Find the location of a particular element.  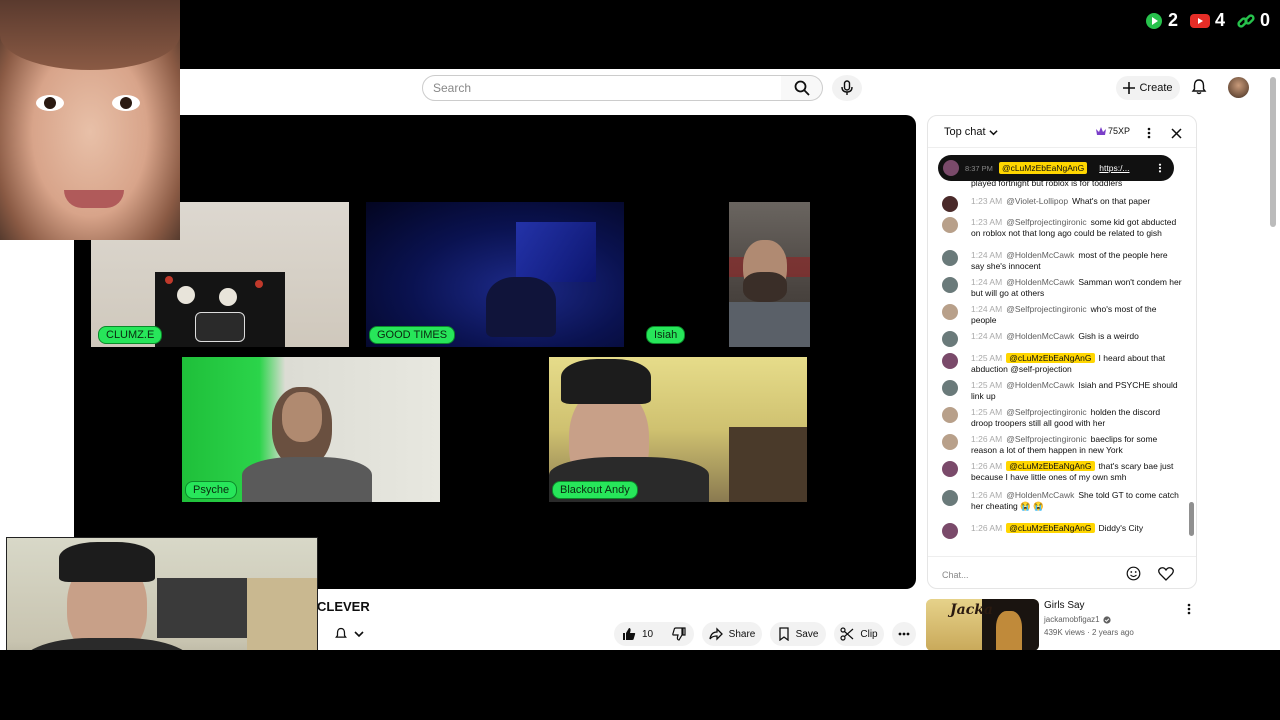

search-button is located at coordinates (802, 88).